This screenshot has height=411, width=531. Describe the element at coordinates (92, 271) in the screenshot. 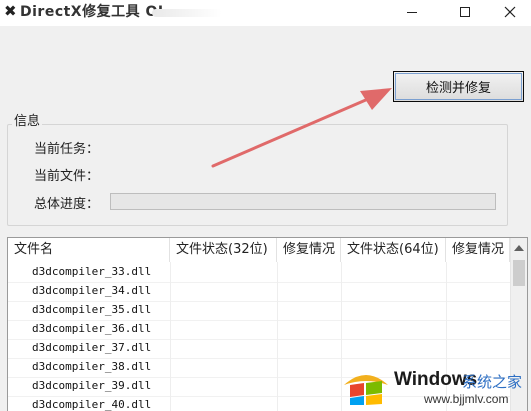

I see `file-name-cell: d3dcompiler_33.dll` at that location.